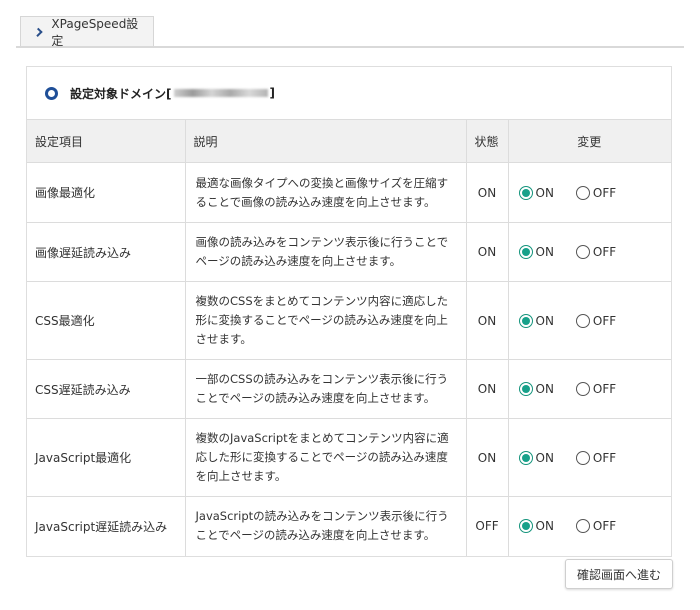  What do you see at coordinates (106, 141) in the screenshot?
I see `header-item: 設定項目` at bounding box center [106, 141].